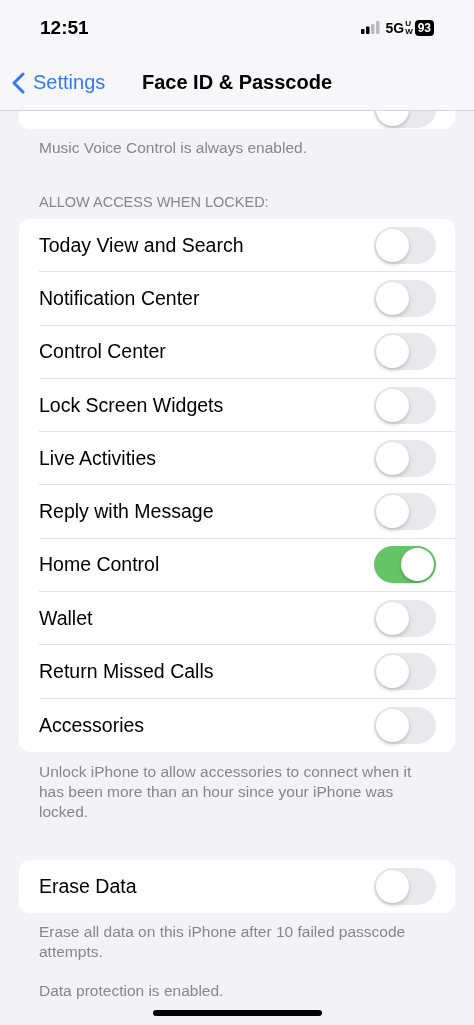 The height and width of the screenshot is (1025, 474). I want to click on page-title: Face ID & Passcode, so click(237, 82).